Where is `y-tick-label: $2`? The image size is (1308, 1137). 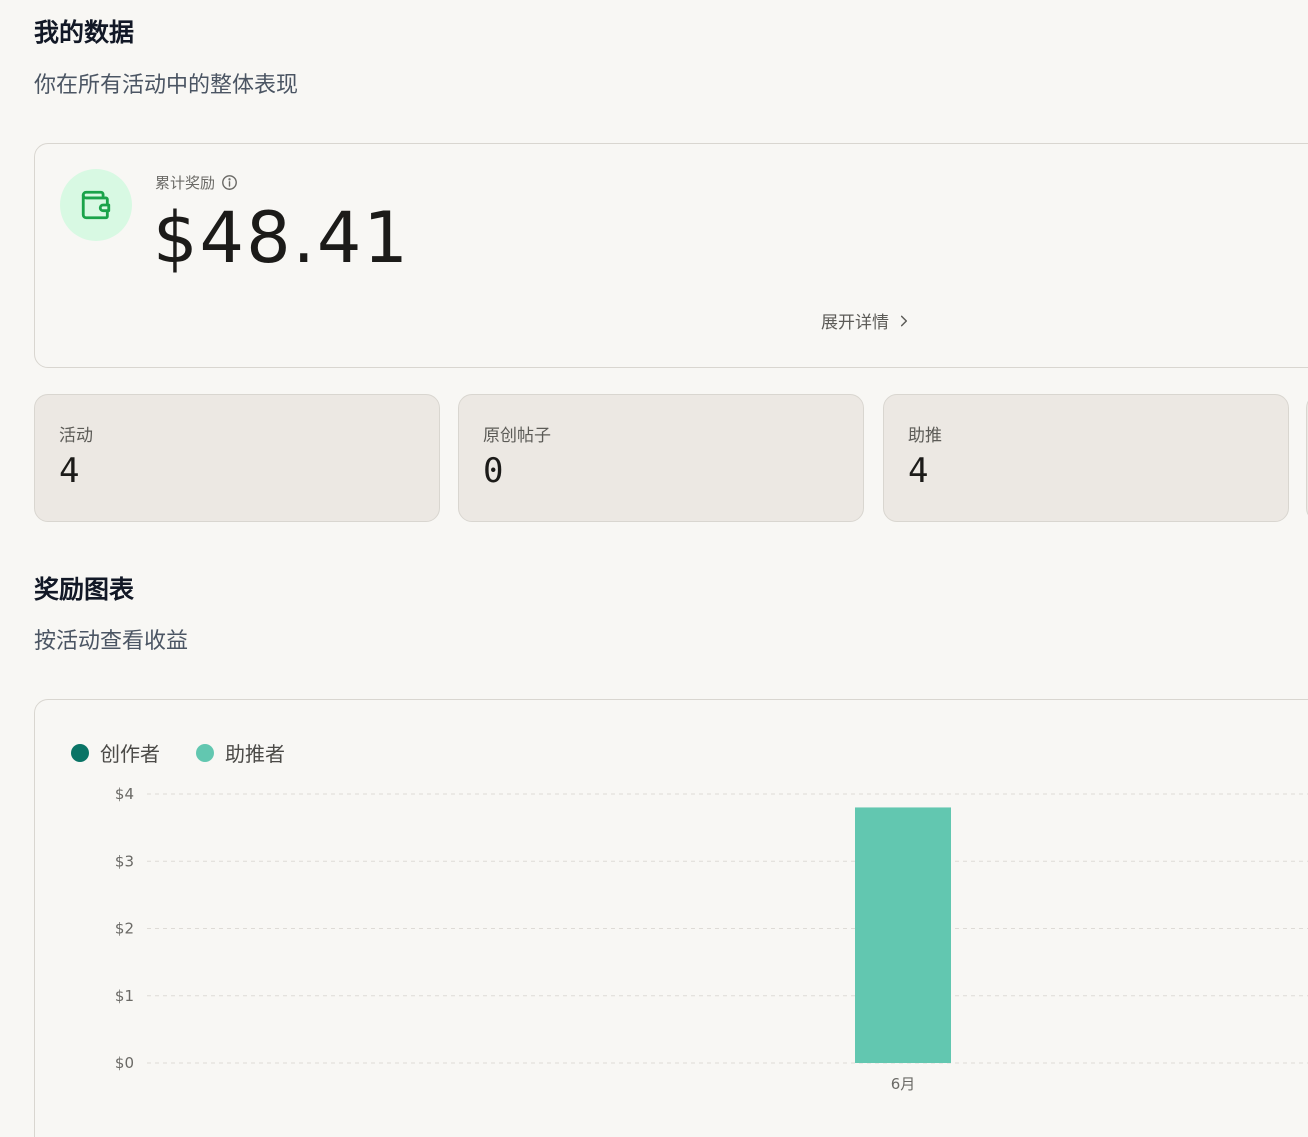 y-tick-label: $2 is located at coordinates (124, 929).